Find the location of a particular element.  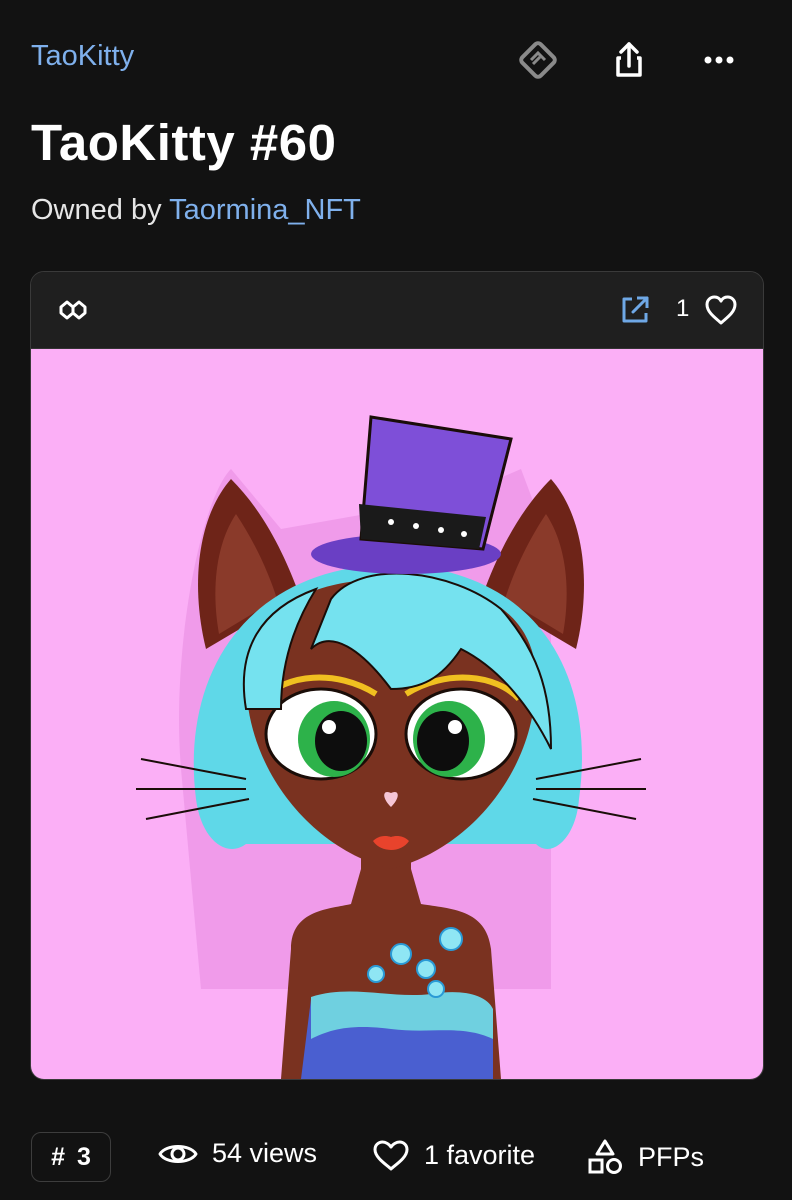

rank-value: 3 is located at coordinates (84, 1156).